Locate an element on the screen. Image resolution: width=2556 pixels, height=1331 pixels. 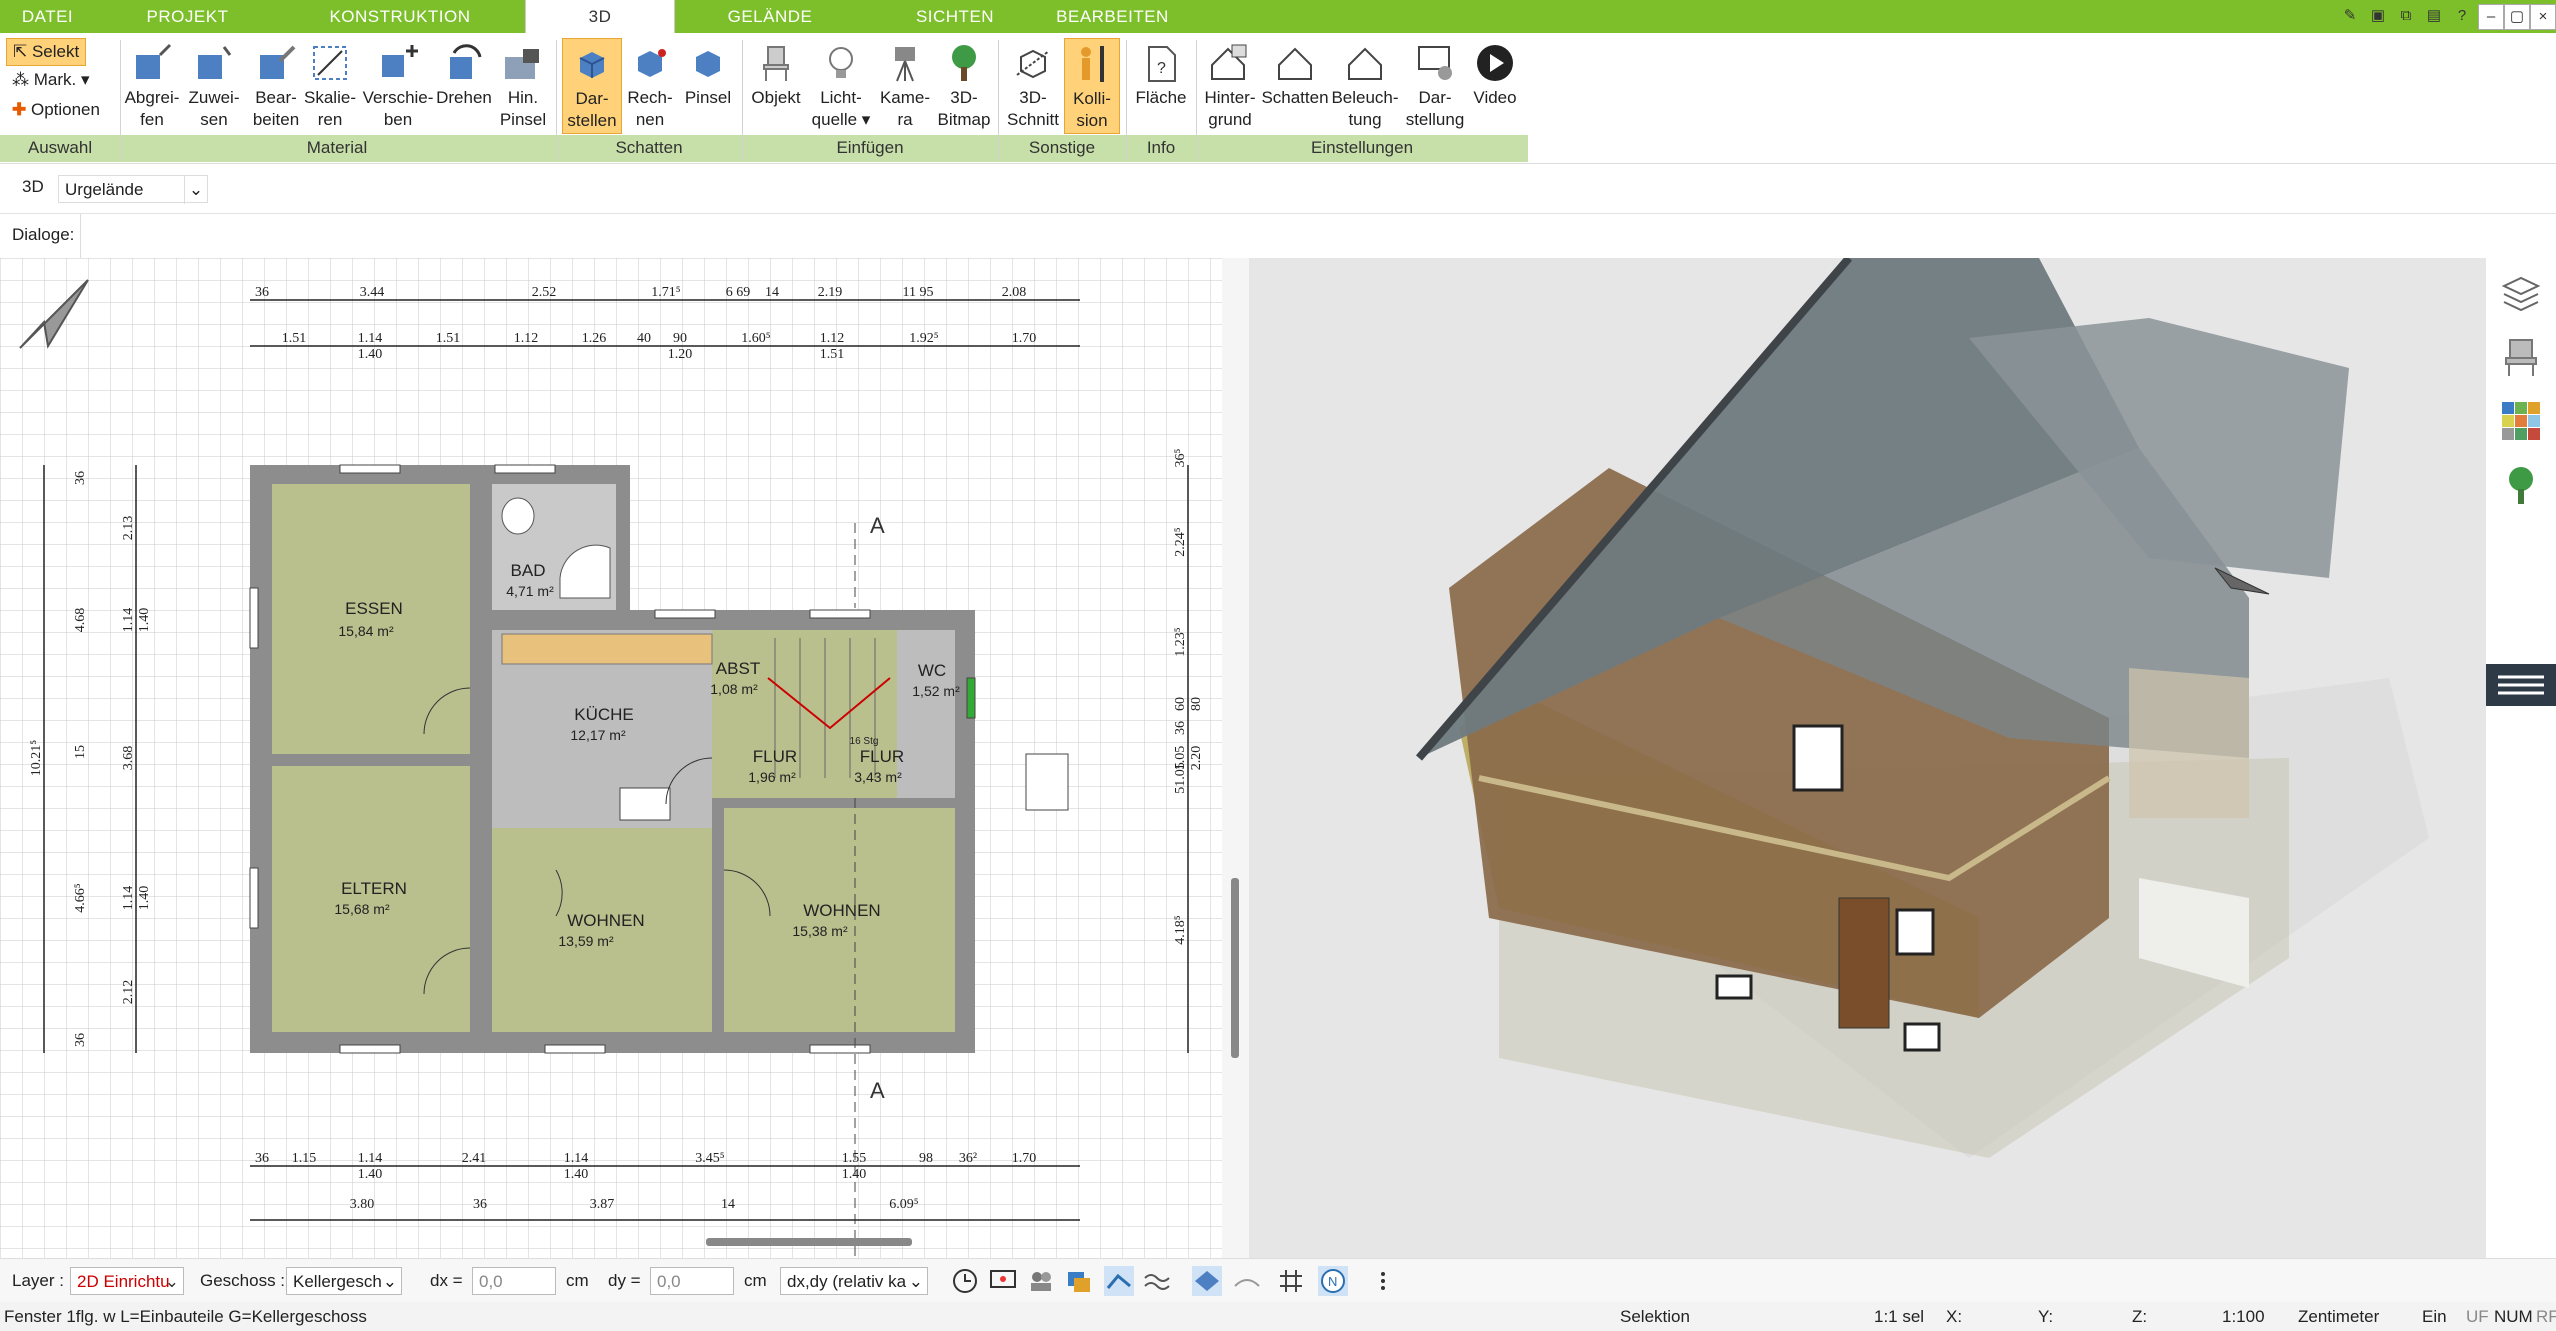
panel-menu-button is located at coordinates (2521, 685).